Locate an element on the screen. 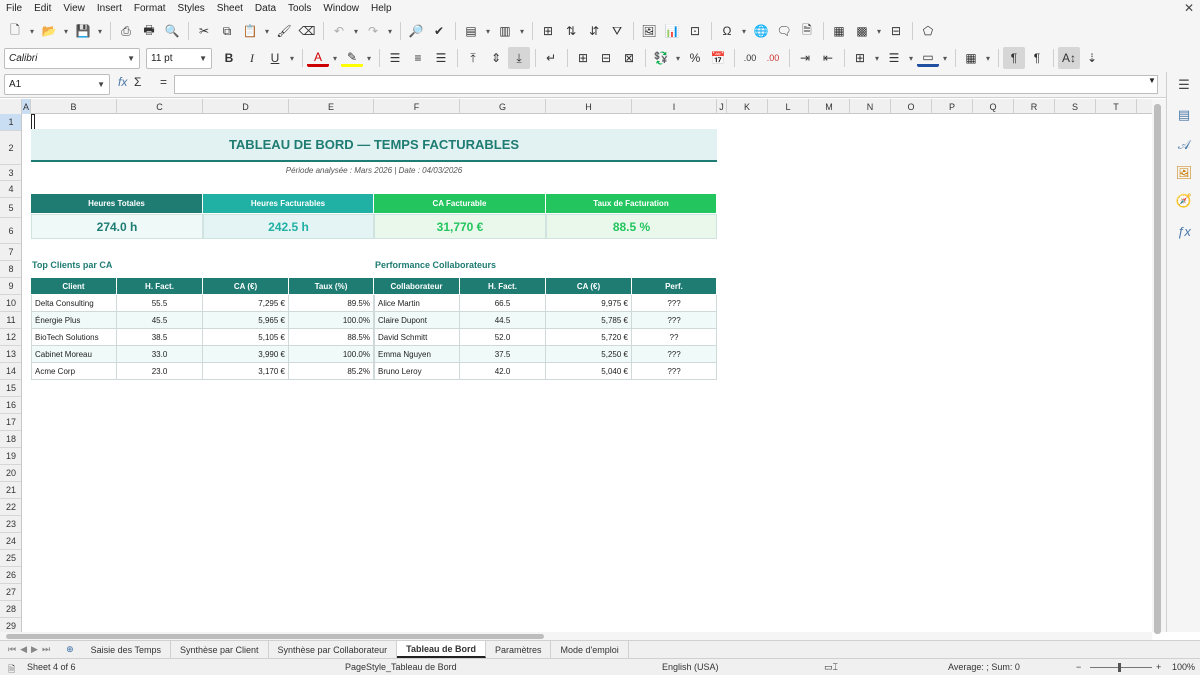  print-preview-icon: 🔍 is located at coordinates (172, 31).